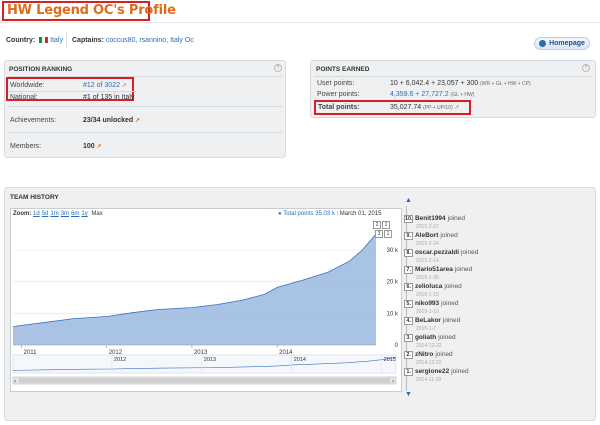  I want to click on page-title: HW Legend OC's Profile, so click(91, 10).